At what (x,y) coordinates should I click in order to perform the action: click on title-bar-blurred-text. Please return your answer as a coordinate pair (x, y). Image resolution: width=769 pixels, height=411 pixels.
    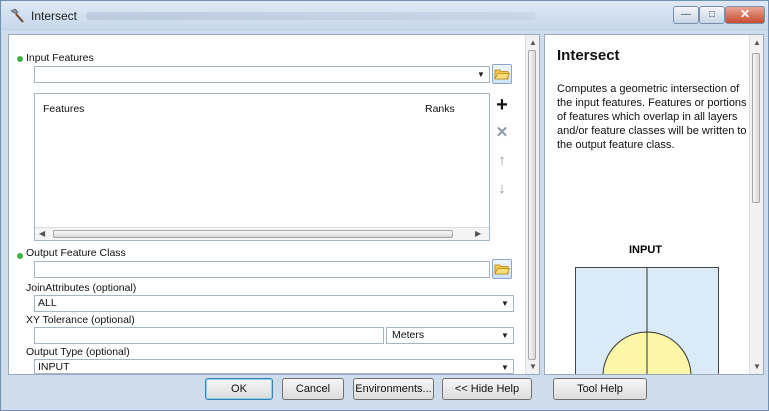
    Looking at the image, I should click on (311, 16).